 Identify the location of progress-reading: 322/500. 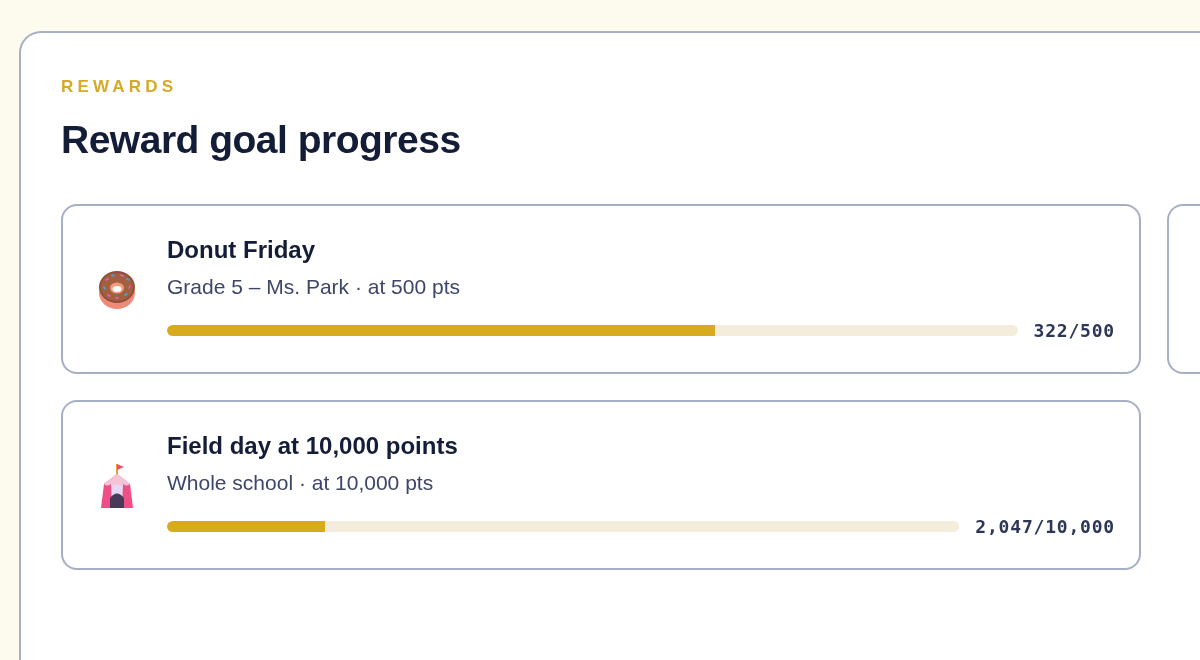
(1074, 330).